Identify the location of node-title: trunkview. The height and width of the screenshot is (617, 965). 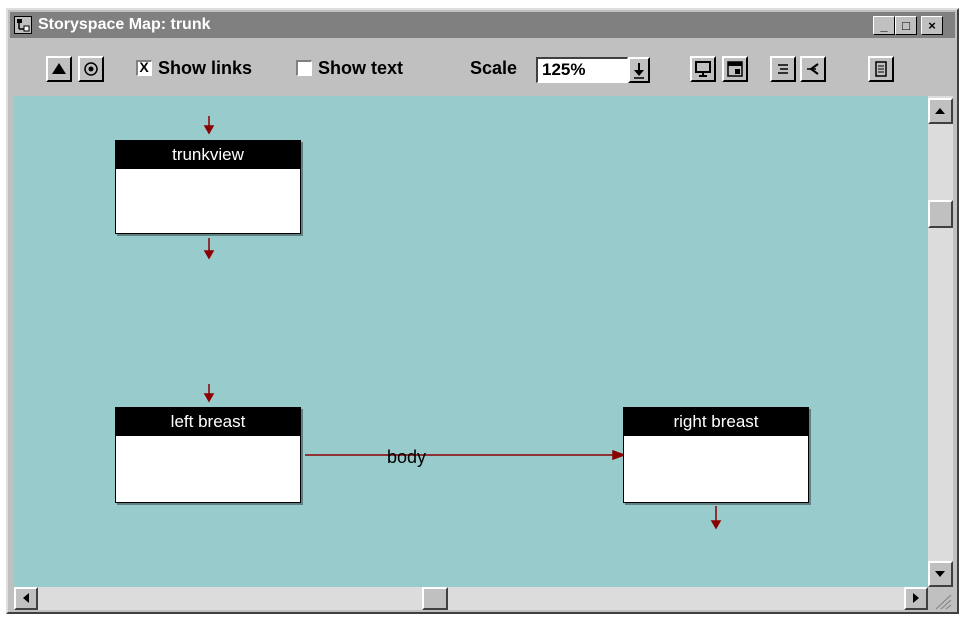
(208, 155).